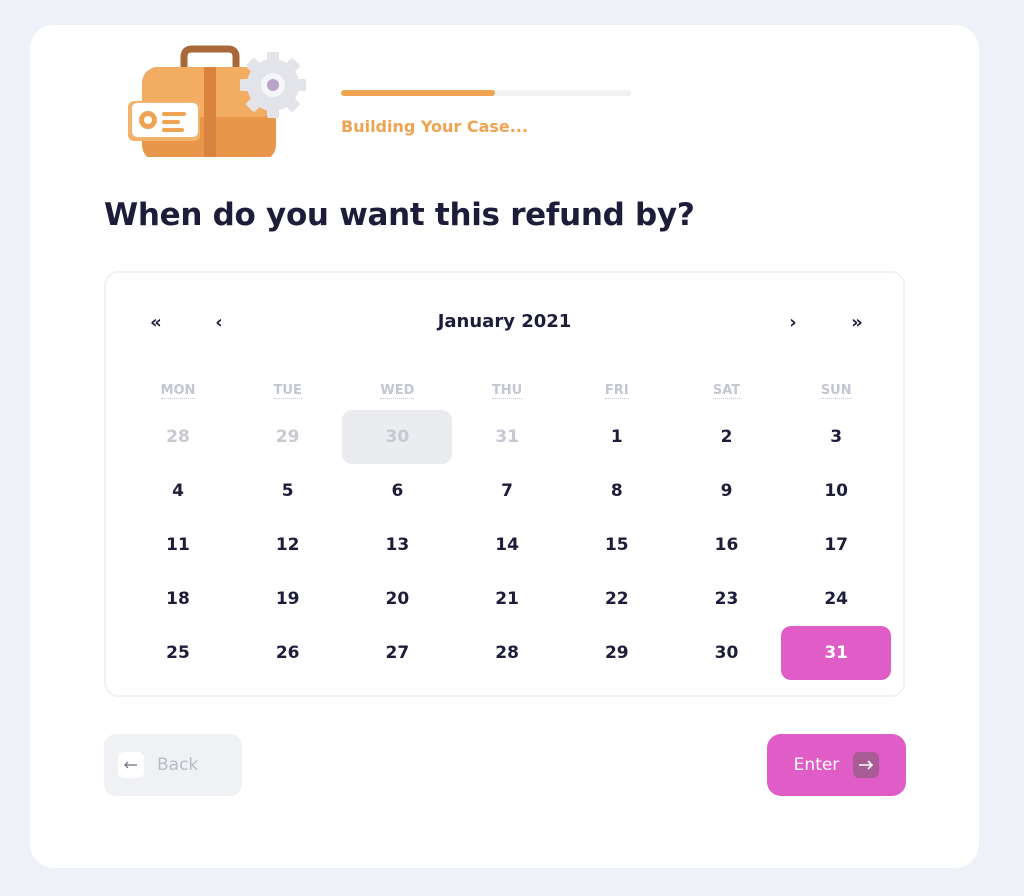 The height and width of the screenshot is (896, 1024). I want to click on day-cell: 3, so click(836, 437).